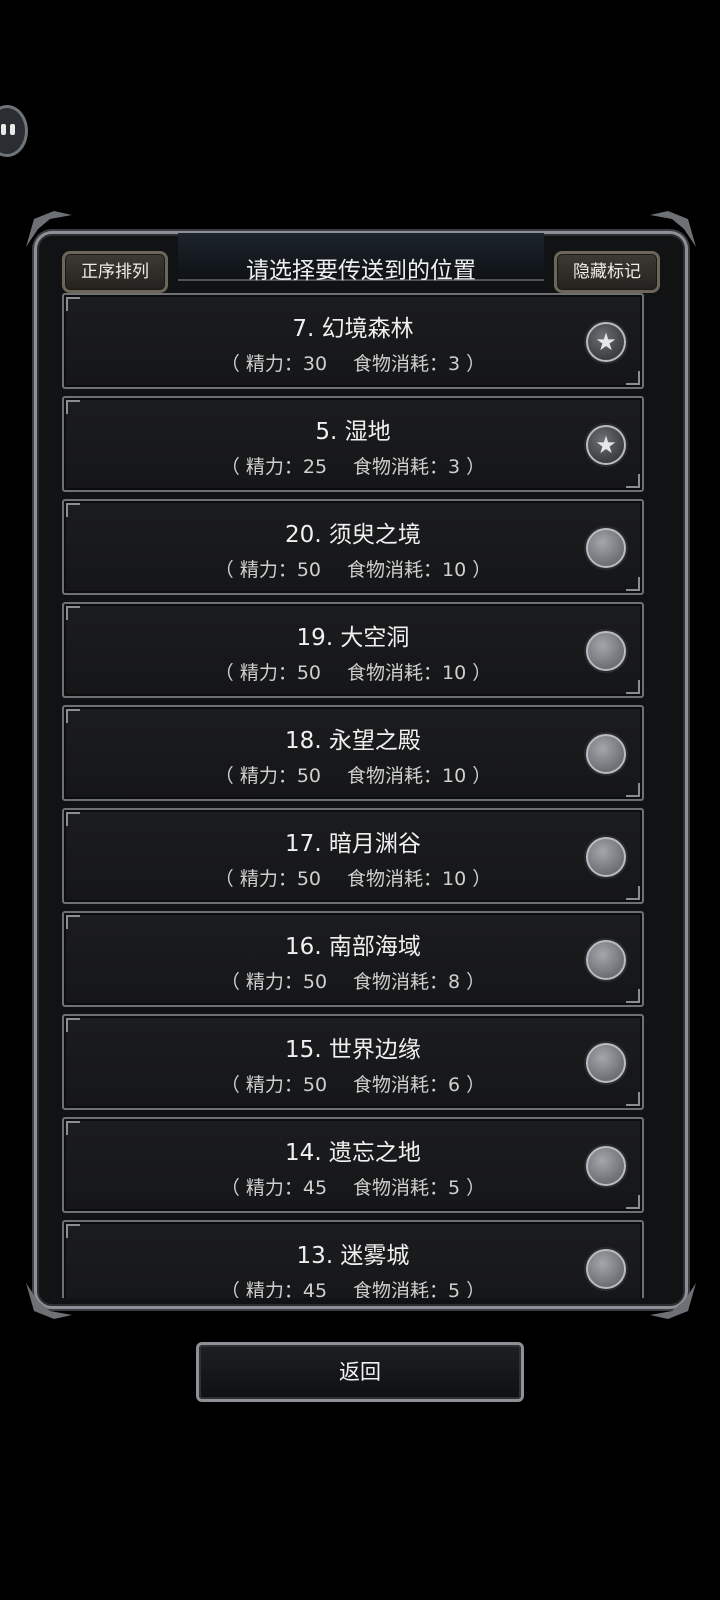  I want to click on location-item: 16. 南部海域 （ 精力：50 食物消耗：8 ）, so click(353, 959).